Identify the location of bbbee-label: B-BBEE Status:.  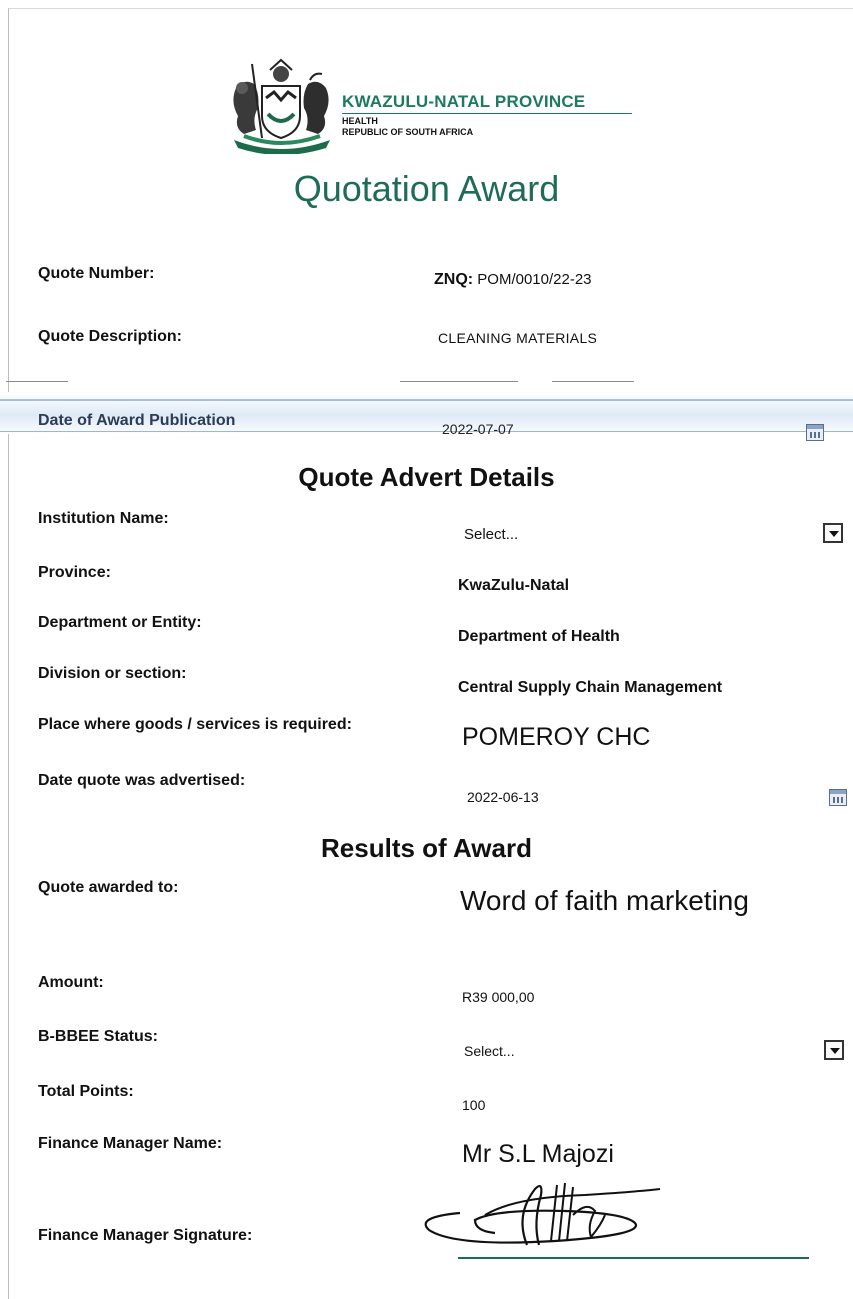
(98, 1036).